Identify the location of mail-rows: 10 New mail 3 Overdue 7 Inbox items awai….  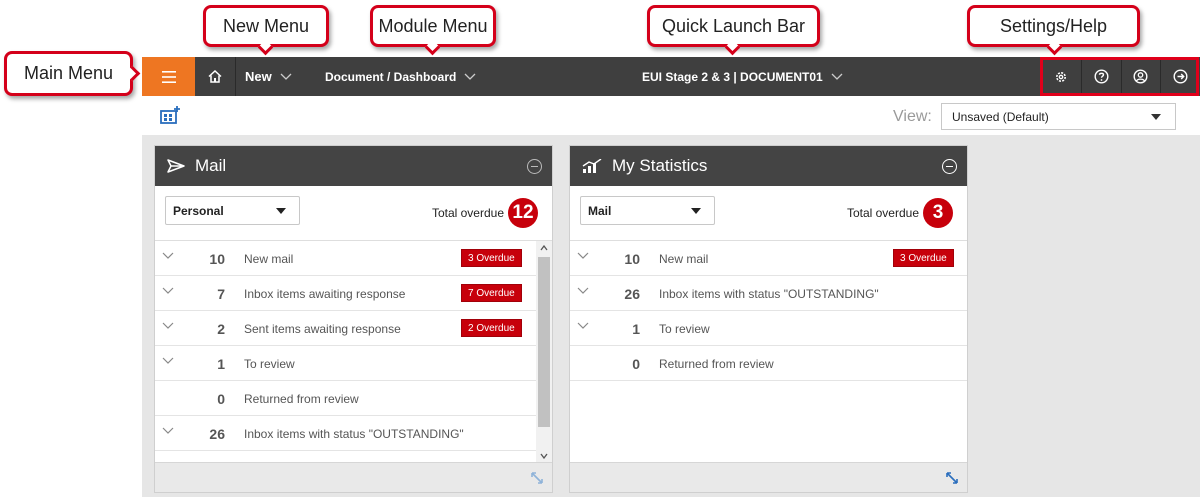
(353, 352).